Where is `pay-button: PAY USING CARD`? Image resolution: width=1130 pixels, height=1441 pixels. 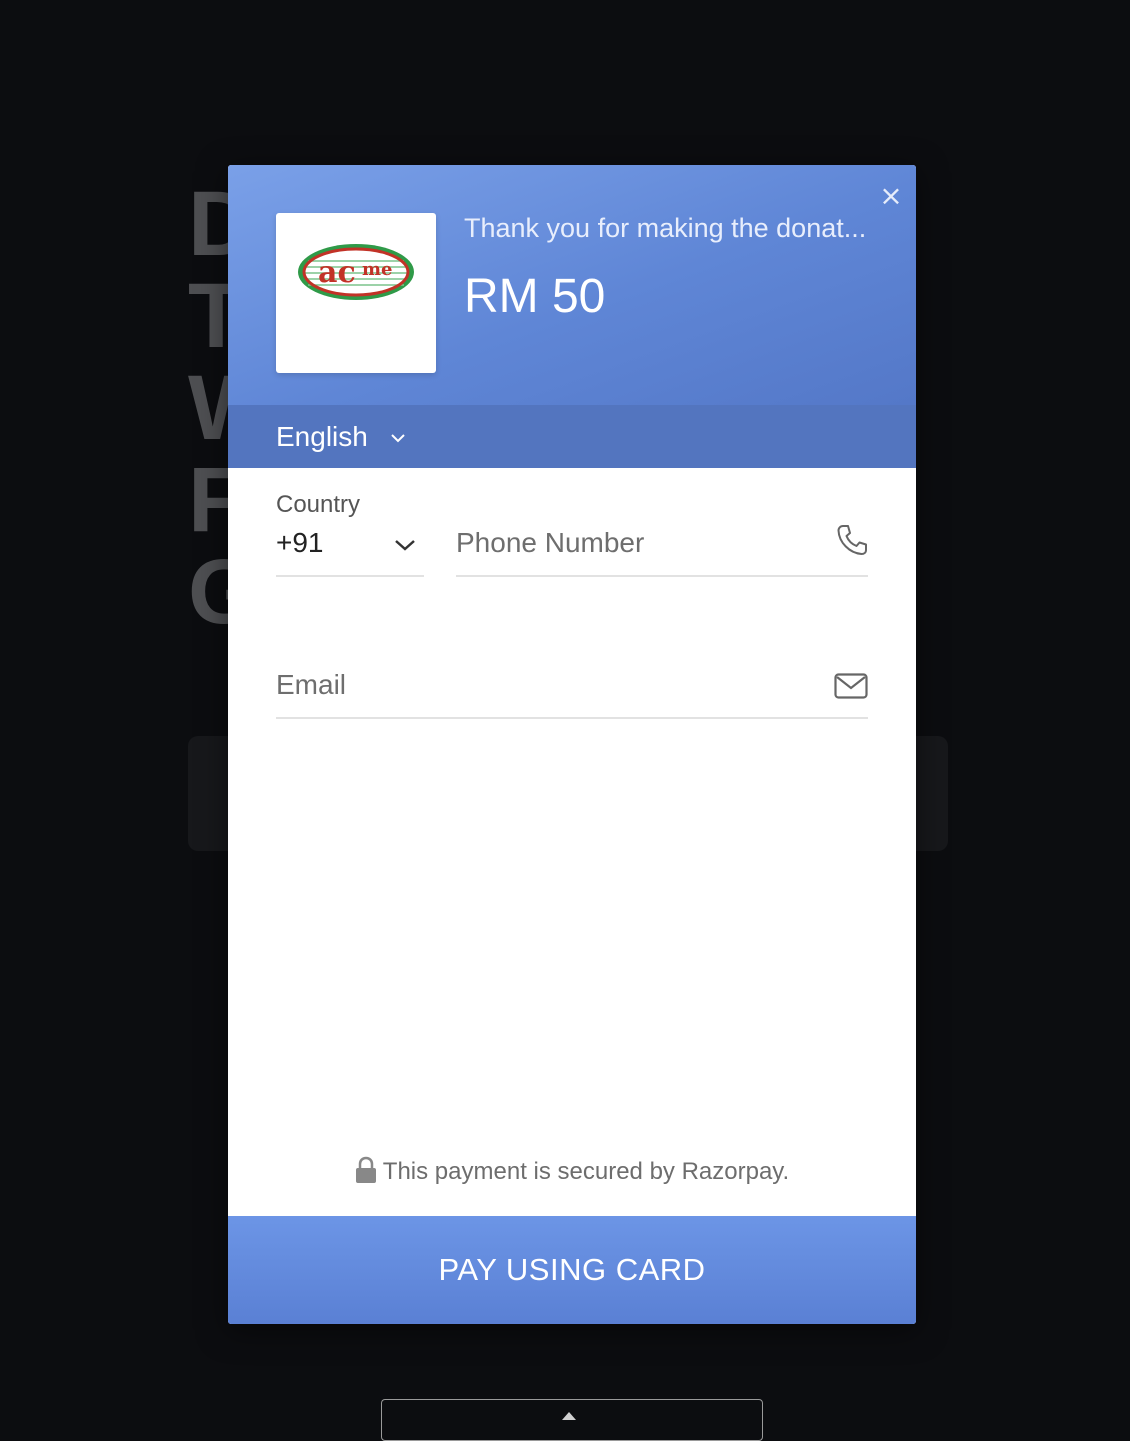 pay-button: PAY USING CARD is located at coordinates (572, 1270).